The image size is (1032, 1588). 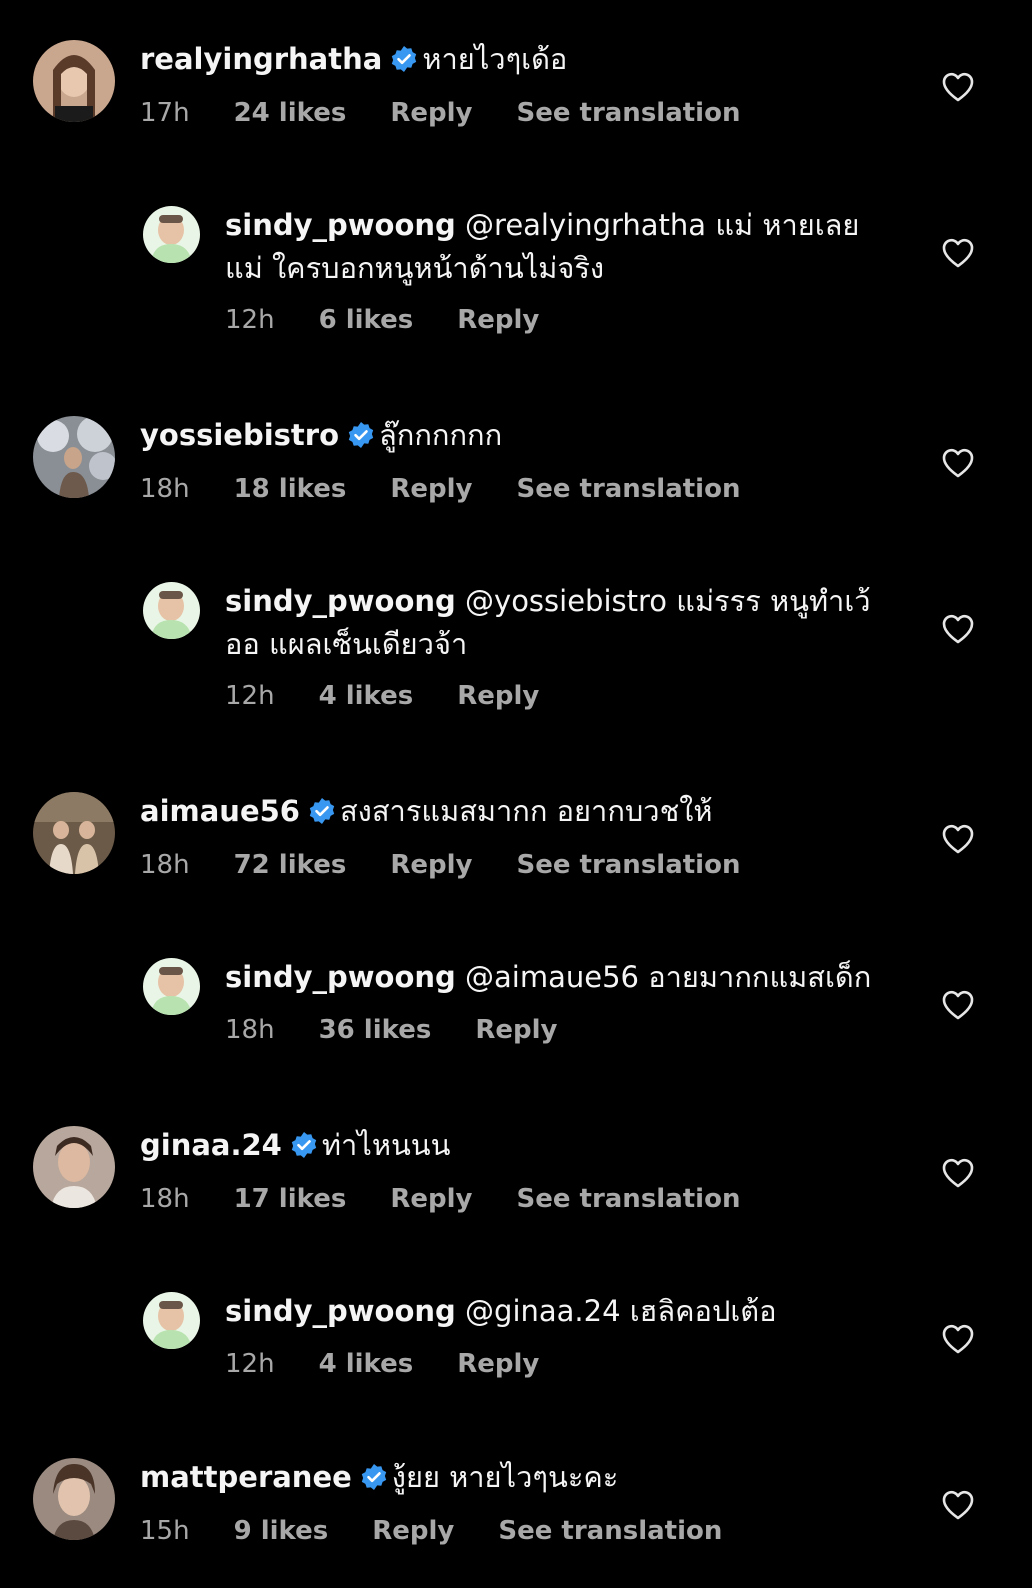 I want to click on comment-text: ท่าไหนนน, so click(x=386, y=1145).